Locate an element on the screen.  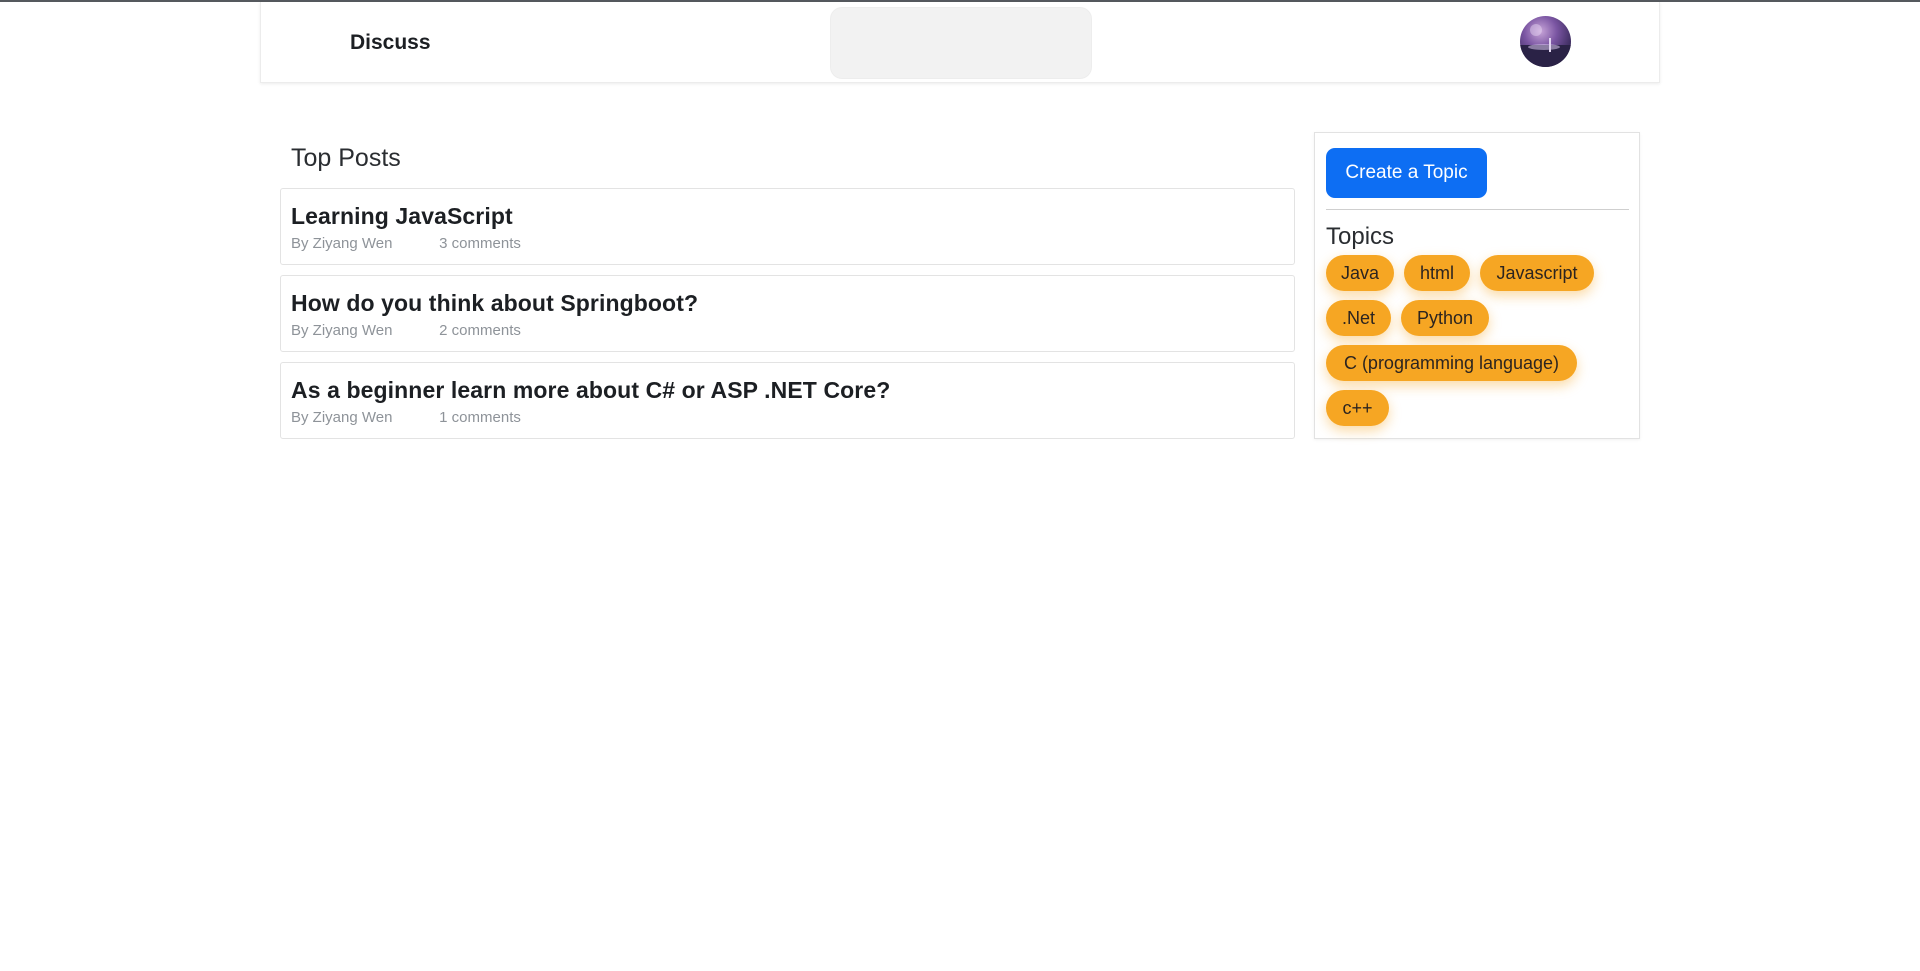
post-comment-count: 1 comments is located at coordinates (480, 417).